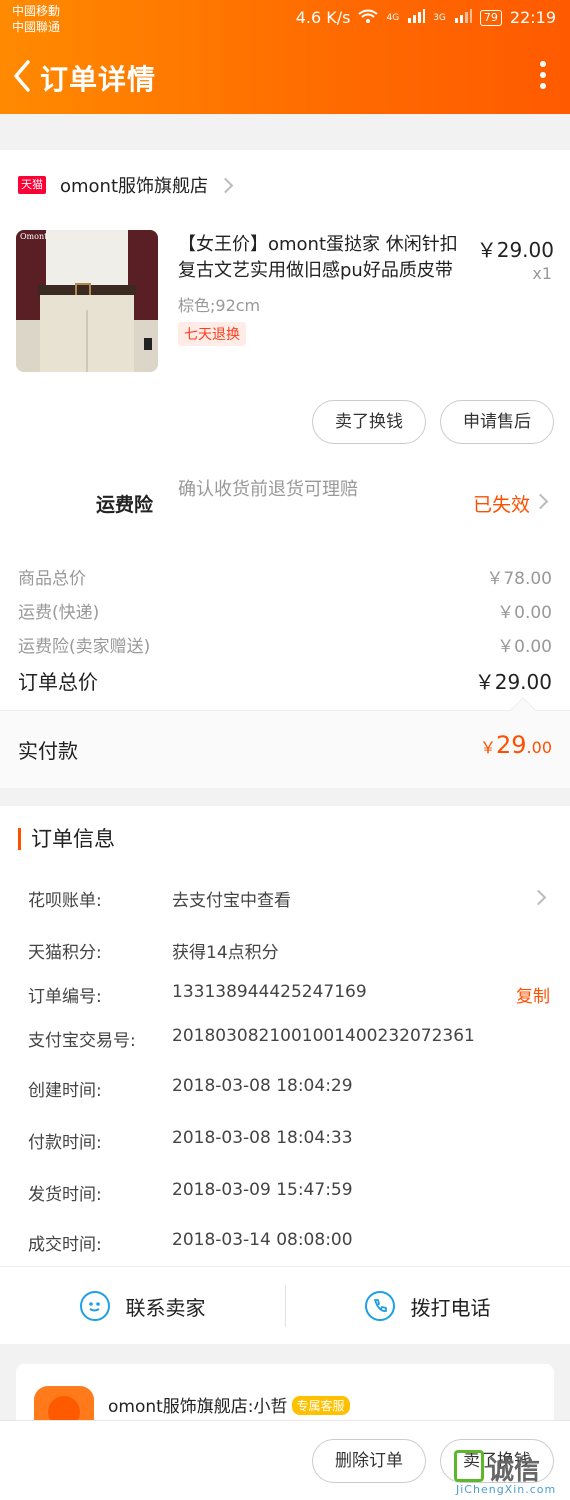 The height and width of the screenshot is (1500, 570). What do you see at coordinates (225, 953) in the screenshot?
I see `info-value: 获得14点积分` at bounding box center [225, 953].